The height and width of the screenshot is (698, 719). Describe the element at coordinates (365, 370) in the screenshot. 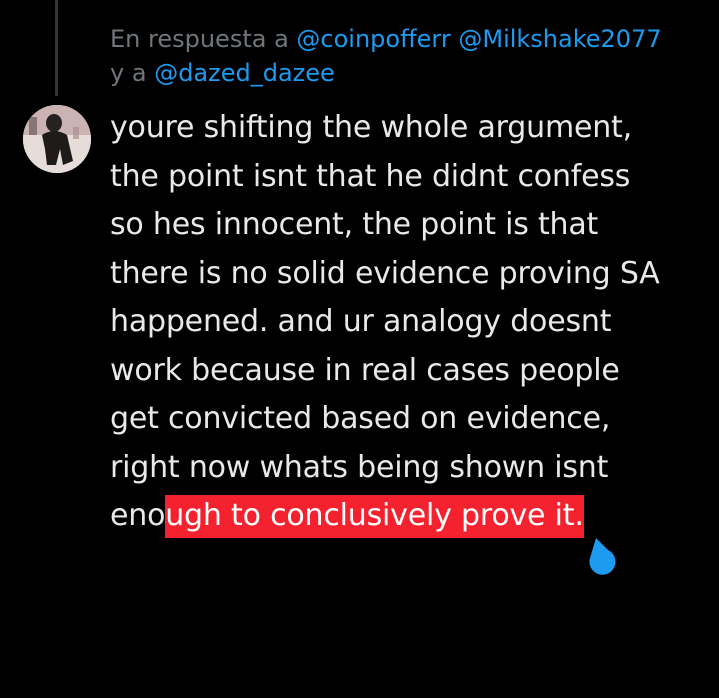

I see `tweet-text-line: work because in real cases people` at that location.